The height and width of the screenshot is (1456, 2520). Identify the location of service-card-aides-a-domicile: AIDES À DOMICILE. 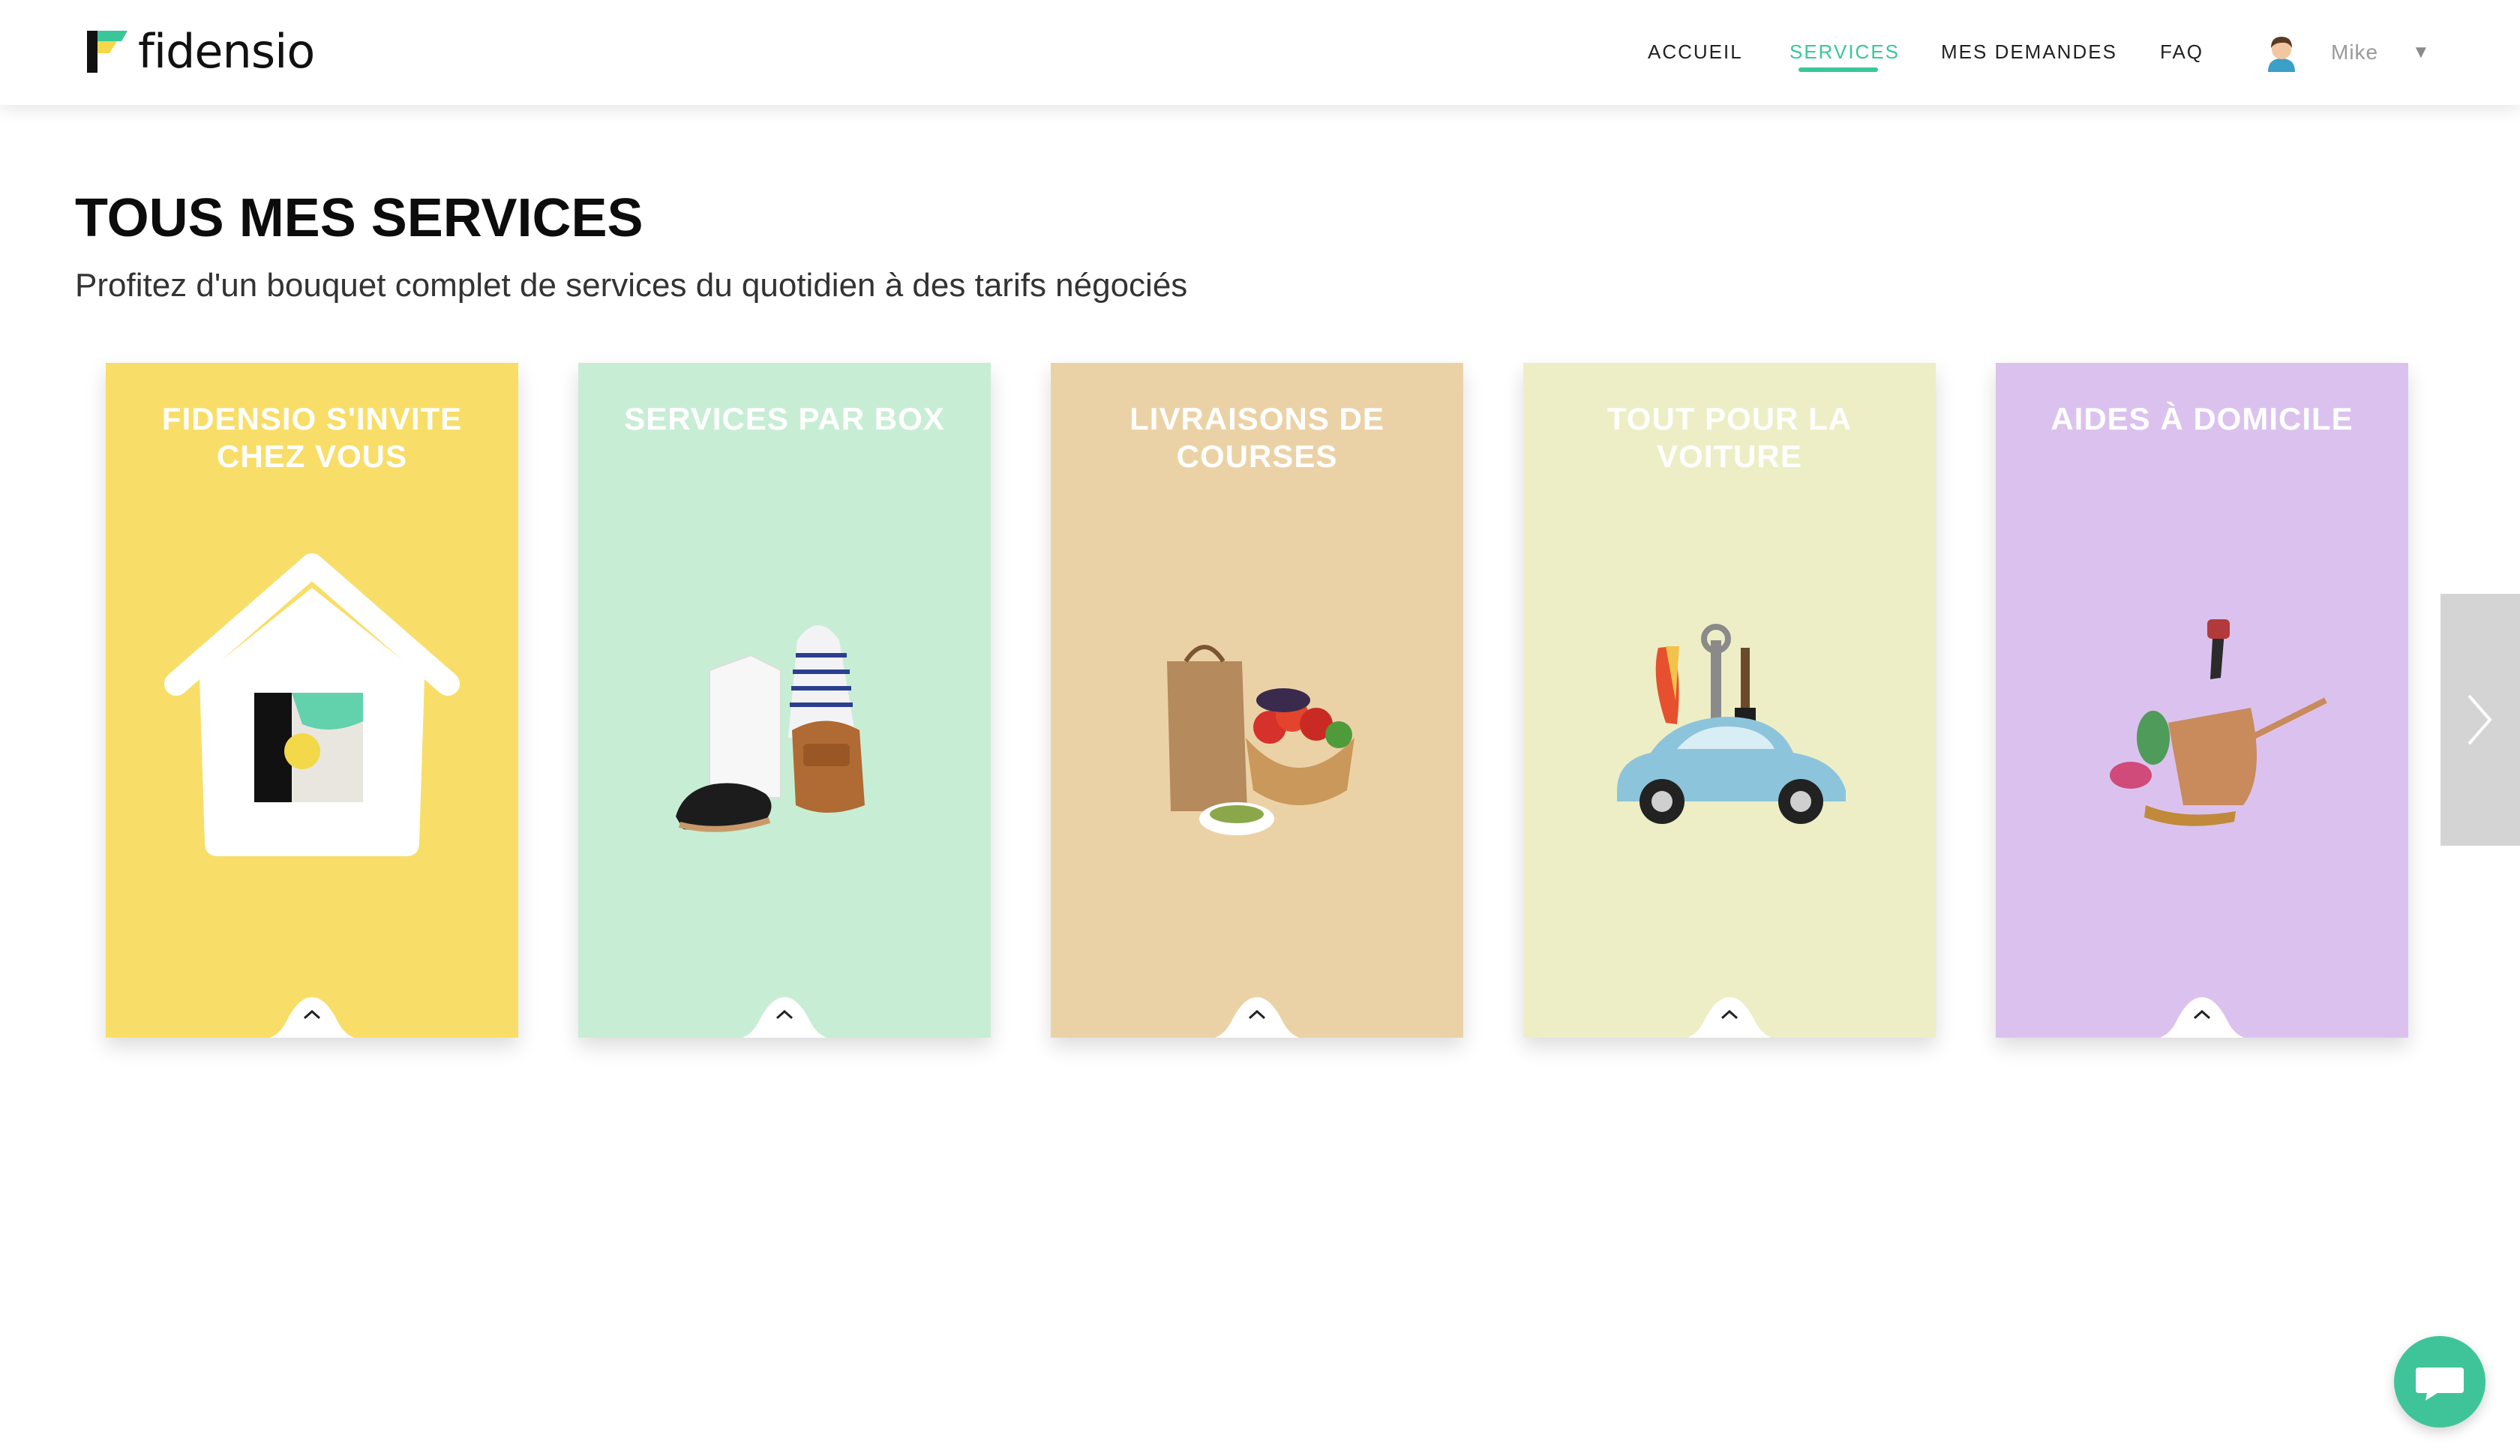
(2202, 700).